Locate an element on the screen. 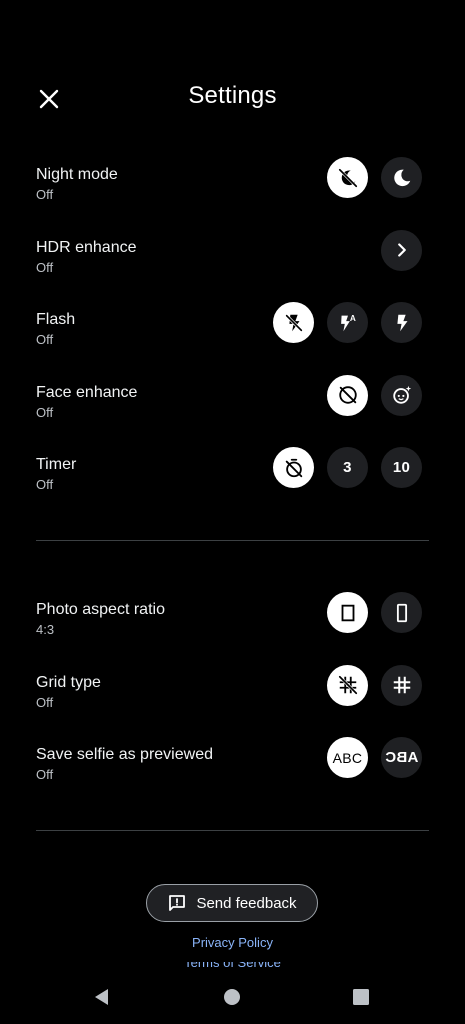  flash-on-icon is located at coordinates (401, 322).